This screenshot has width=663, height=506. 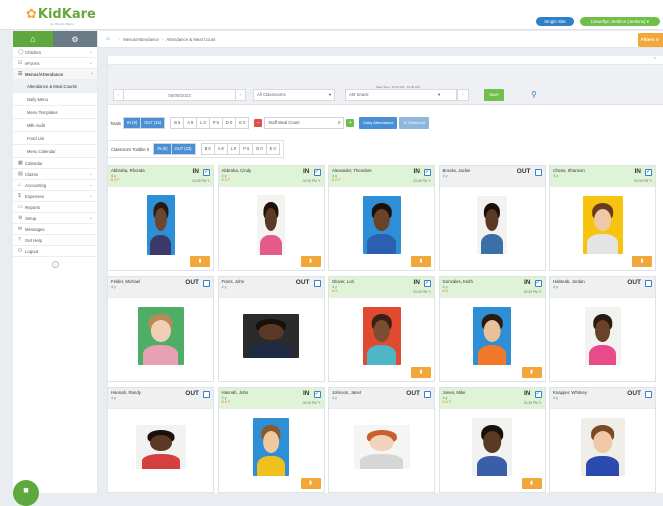 What do you see at coordinates (258, 123) in the screenshot?
I see `minus-button: −` at bounding box center [258, 123].